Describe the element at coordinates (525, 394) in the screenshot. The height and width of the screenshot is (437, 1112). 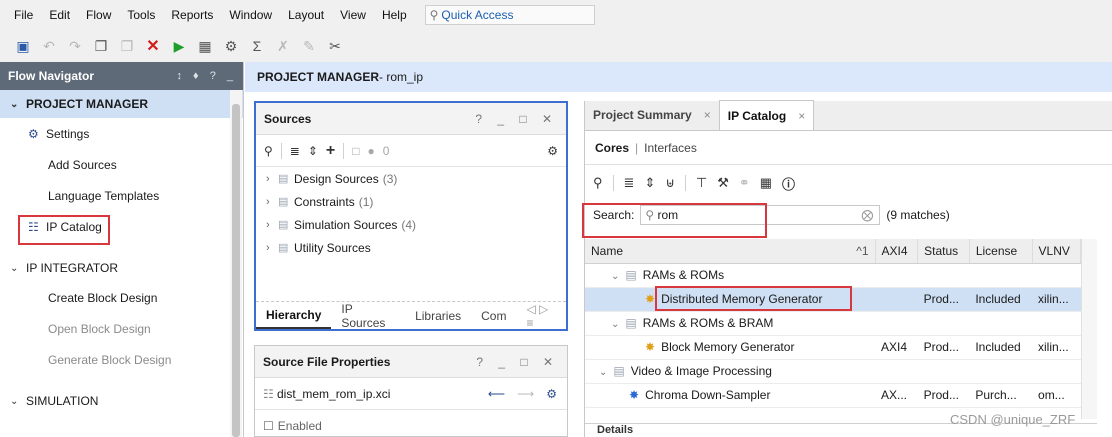
I see `forward-arrow-icon: ⟶` at that location.